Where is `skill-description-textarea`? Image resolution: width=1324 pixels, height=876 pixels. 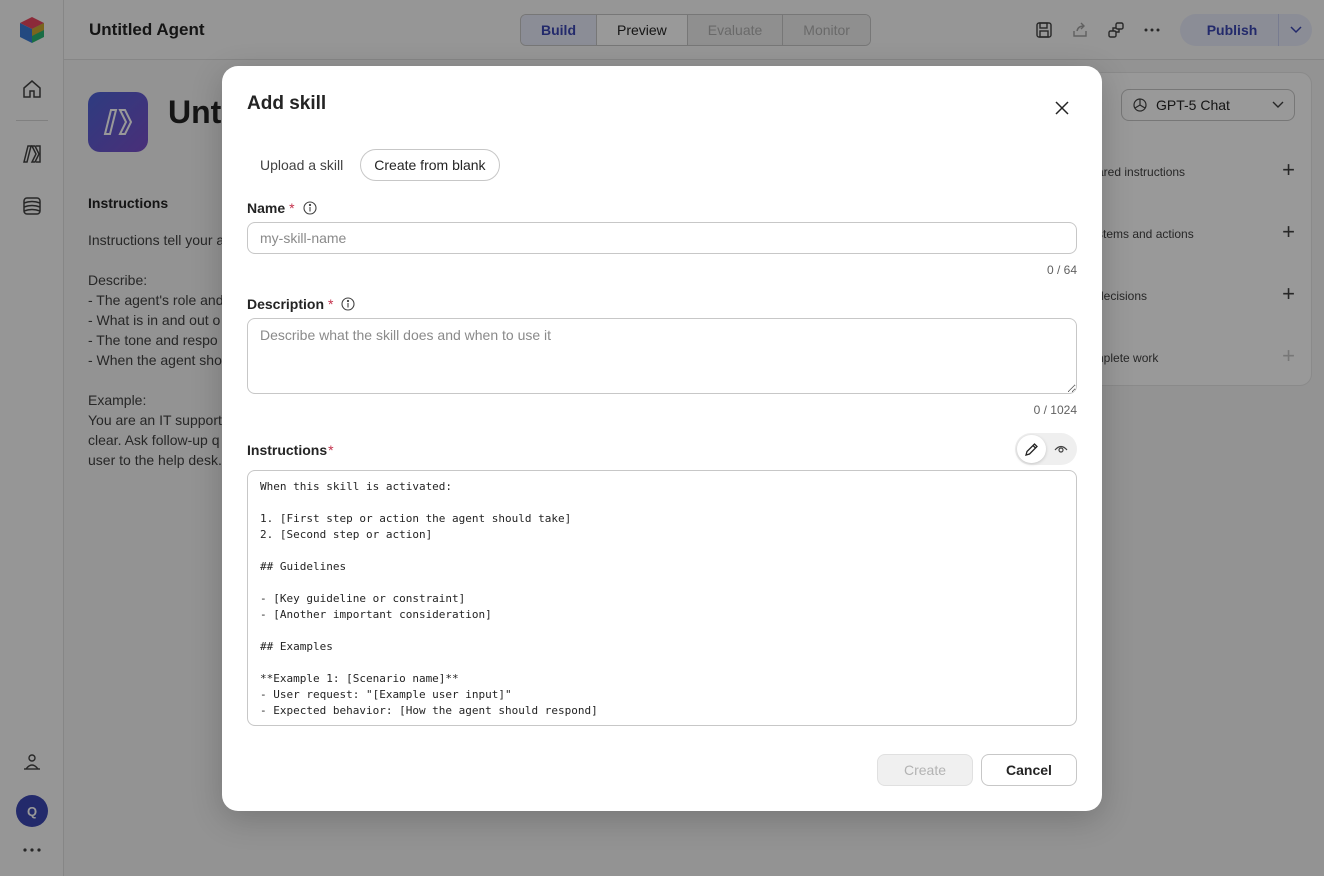 skill-description-textarea is located at coordinates (662, 356).